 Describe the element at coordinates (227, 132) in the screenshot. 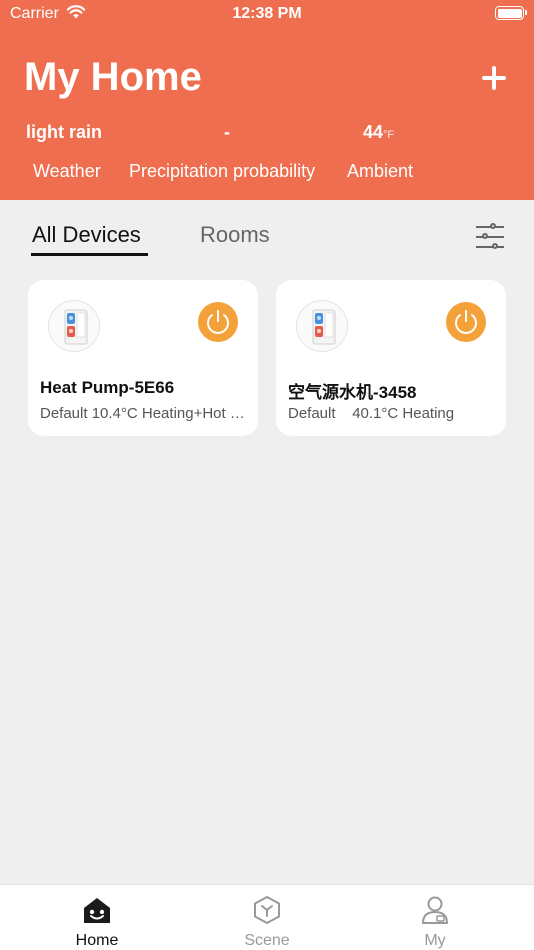

I see `precipitation-value: -` at that location.